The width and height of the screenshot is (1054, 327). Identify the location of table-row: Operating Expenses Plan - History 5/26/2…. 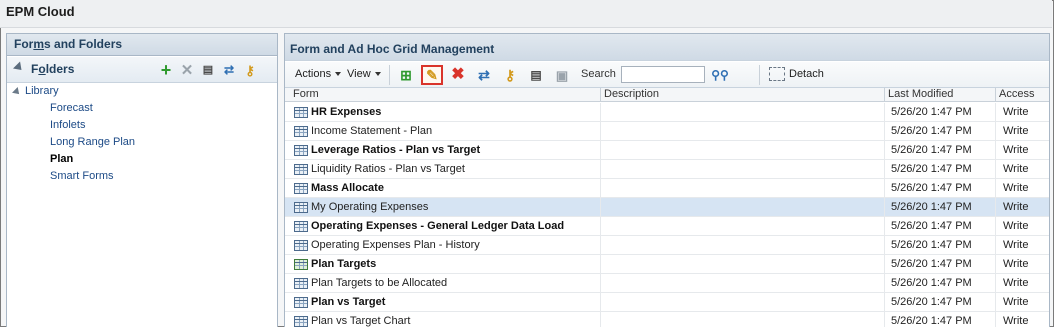
(667, 245).